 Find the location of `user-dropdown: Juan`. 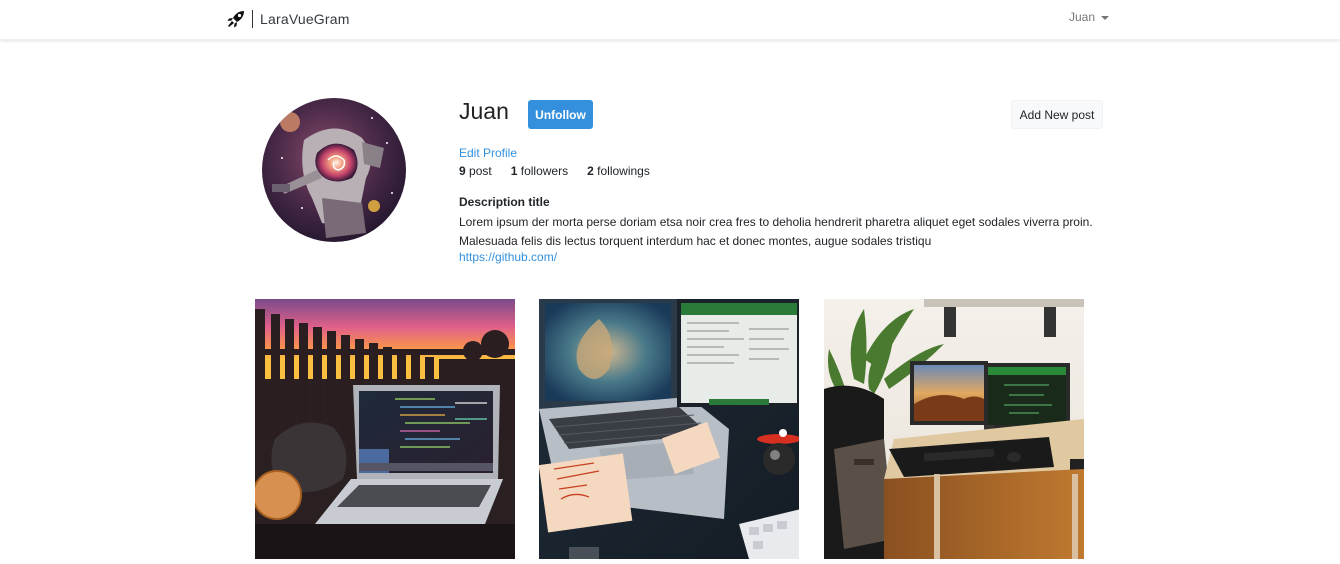

user-dropdown: Juan is located at coordinates (1089, 17).